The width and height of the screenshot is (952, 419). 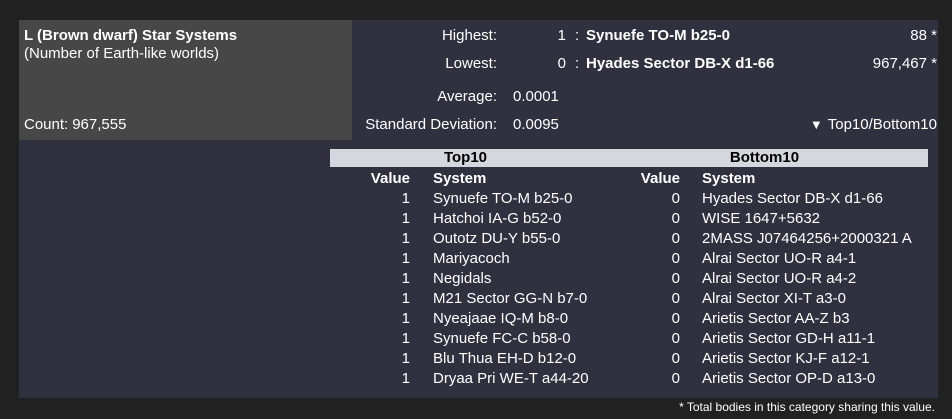 What do you see at coordinates (629, 220) in the screenshot?
I see `table-row: 1 Hatchoi IA-G b52-0 0 WISE 1647+5632` at bounding box center [629, 220].